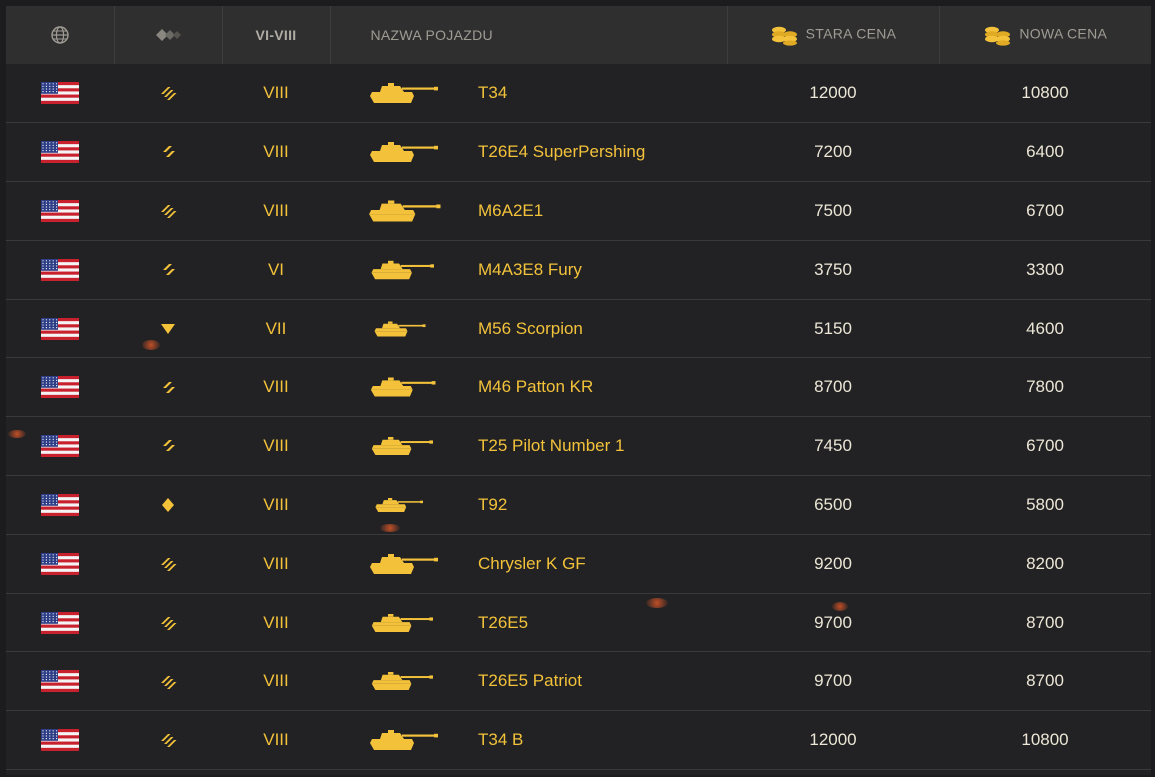  What do you see at coordinates (1045, 152) in the screenshot?
I see `new-price-cell: 6400` at bounding box center [1045, 152].